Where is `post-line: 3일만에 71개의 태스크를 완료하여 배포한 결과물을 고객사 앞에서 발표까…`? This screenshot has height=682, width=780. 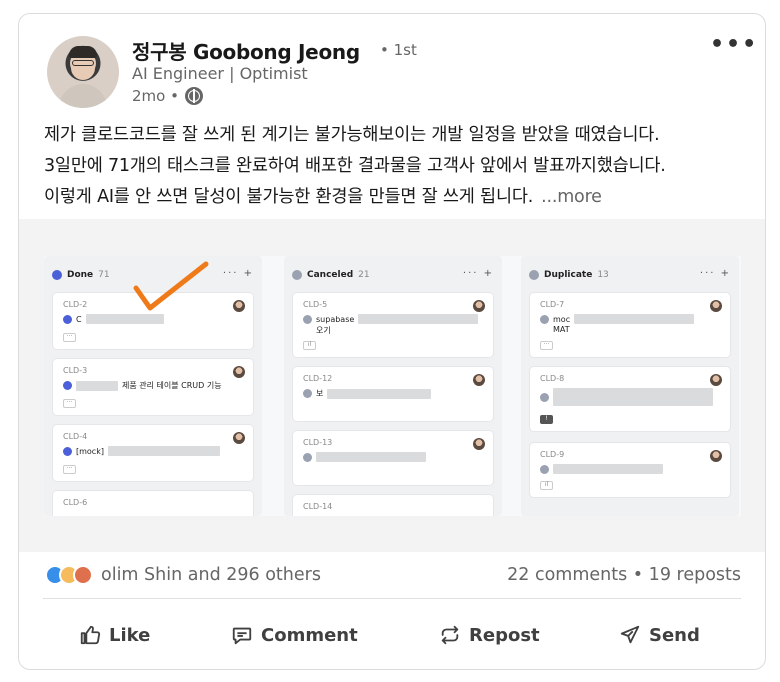
post-line: 3일만에 71개의 태스크를 완료하여 배포한 결과물을 고객사 앞에서 발표까… is located at coordinates (355, 166).